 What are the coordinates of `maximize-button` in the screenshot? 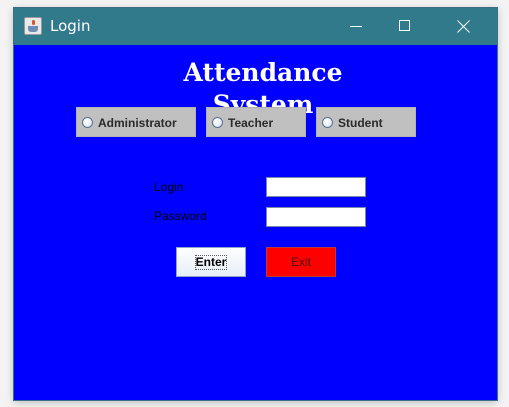 It's located at (405, 26).